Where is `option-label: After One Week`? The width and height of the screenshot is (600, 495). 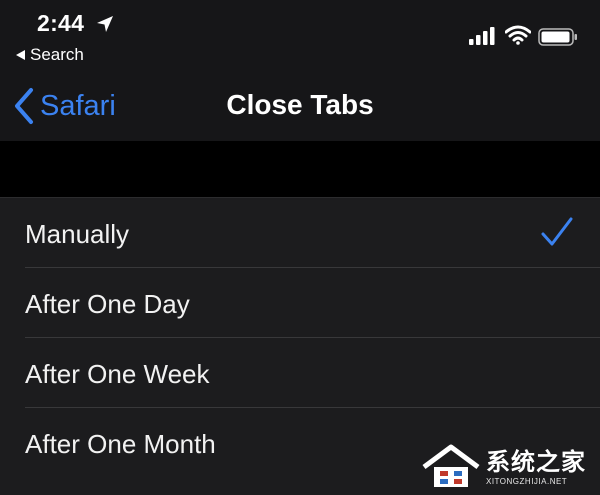
option-label: After One Week is located at coordinates (117, 374).